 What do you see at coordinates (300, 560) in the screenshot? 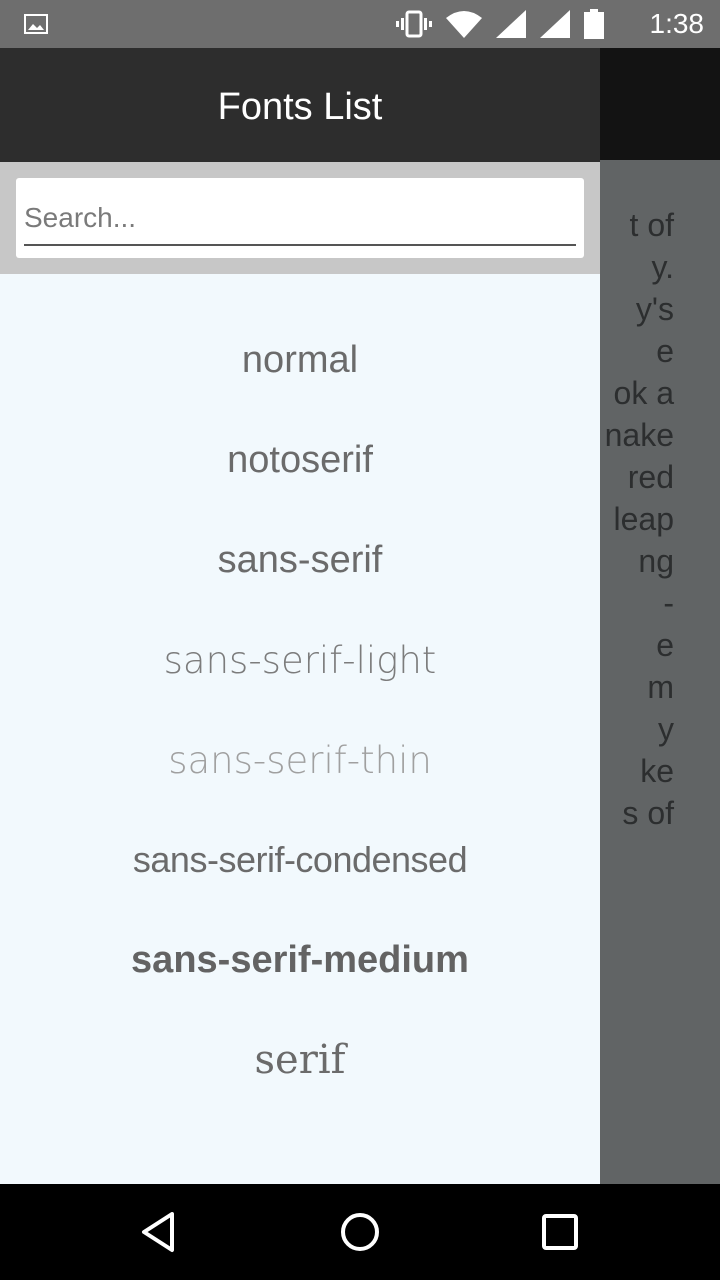
I see `font-item-sans-serif: sans-serif` at bounding box center [300, 560].